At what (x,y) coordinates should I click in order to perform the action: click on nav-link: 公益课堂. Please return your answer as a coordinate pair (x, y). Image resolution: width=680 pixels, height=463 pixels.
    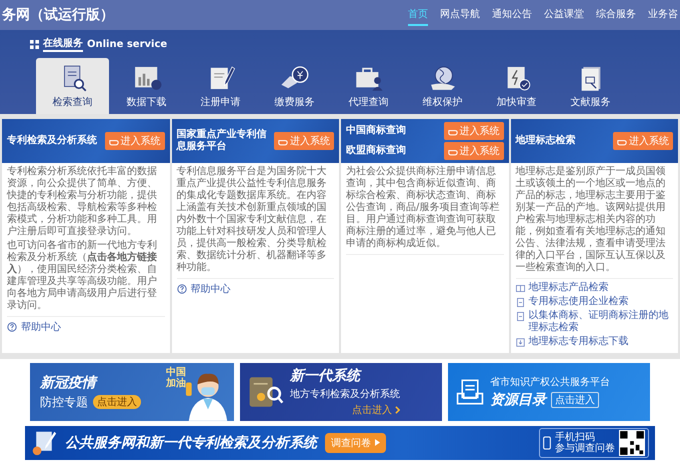
    Looking at the image, I should click on (564, 15).